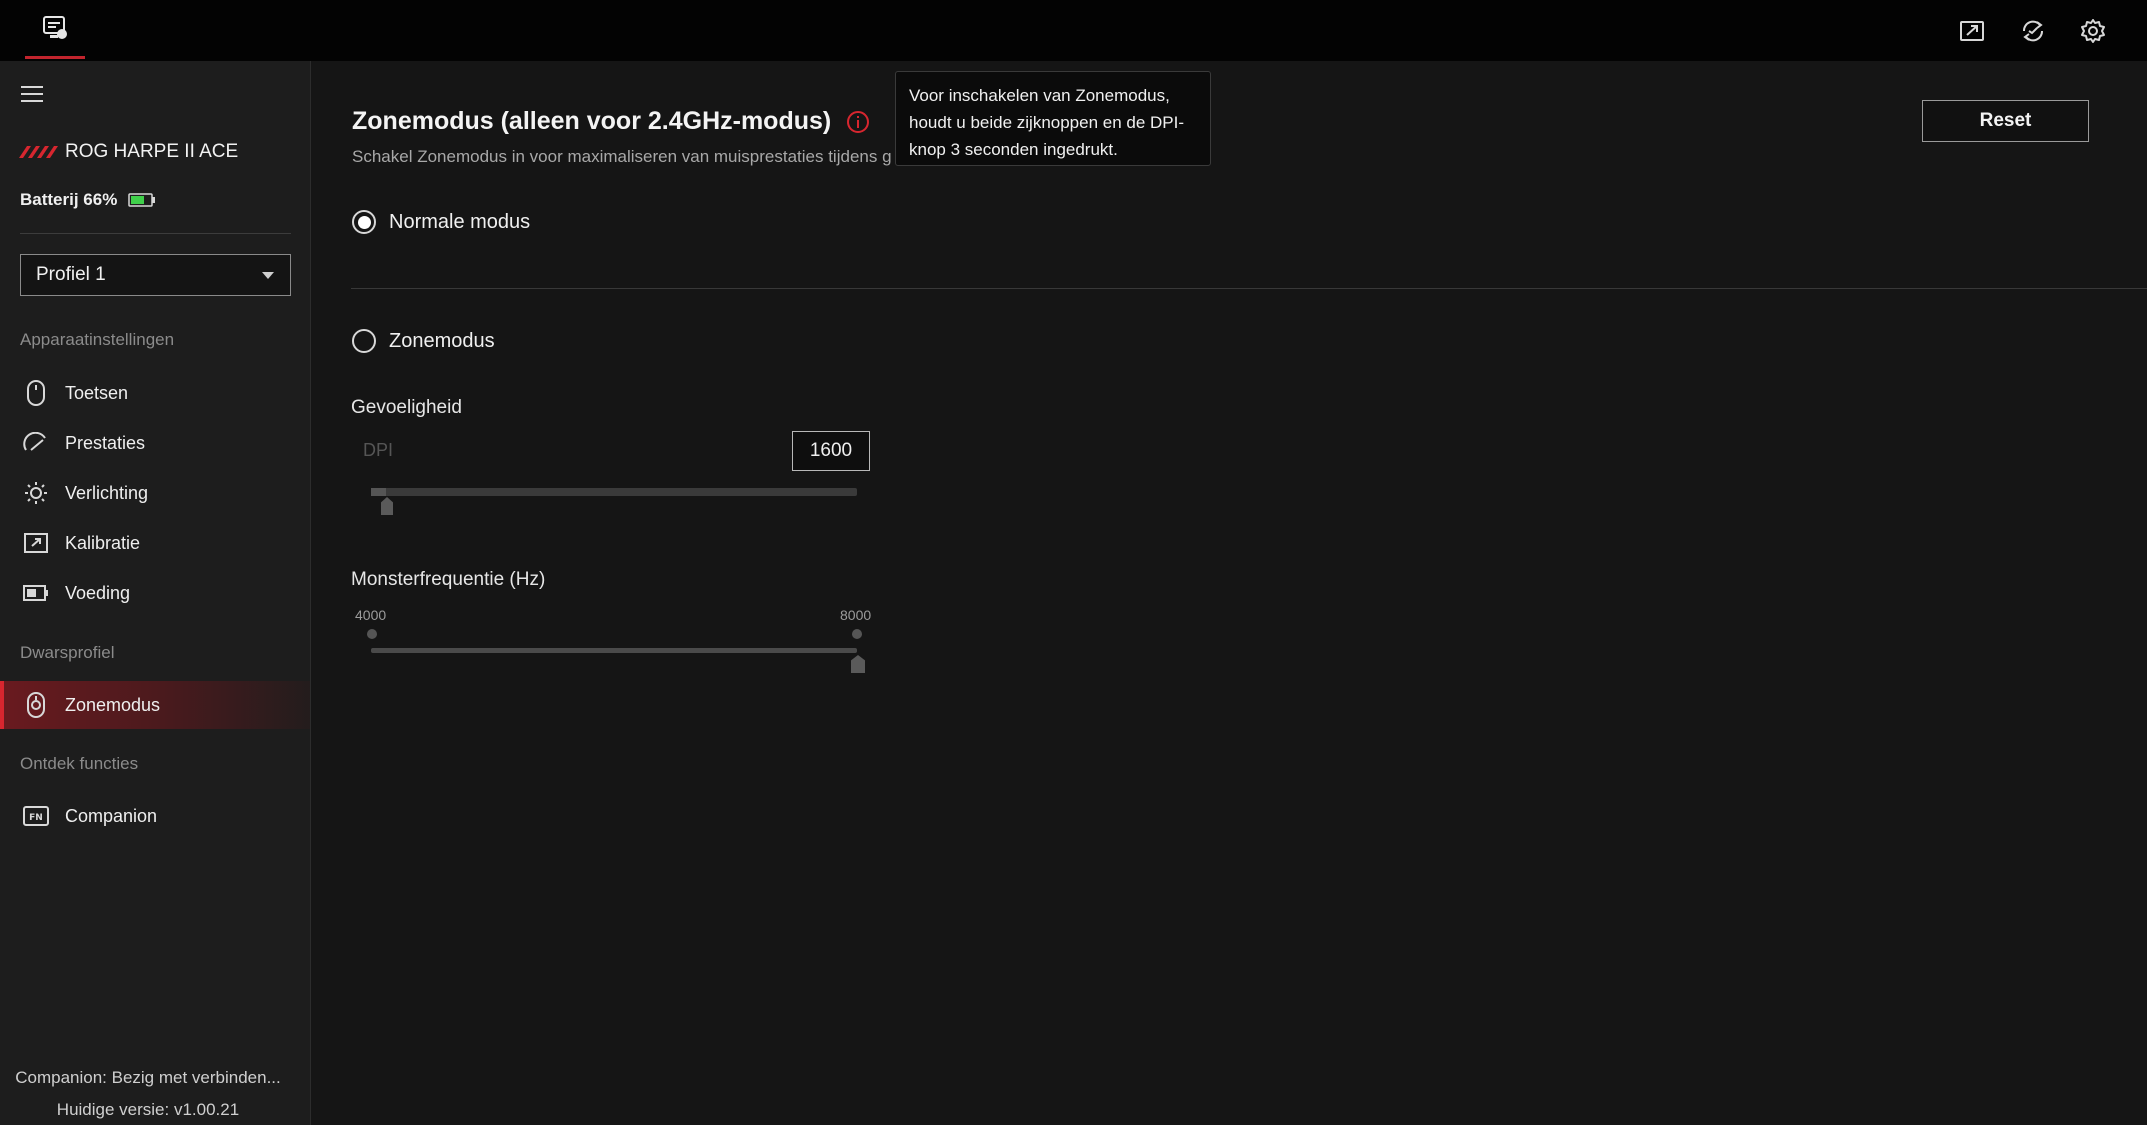  Describe the element at coordinates (36, 705) in the screenshot. I see `zone-mode-icon` at that location.